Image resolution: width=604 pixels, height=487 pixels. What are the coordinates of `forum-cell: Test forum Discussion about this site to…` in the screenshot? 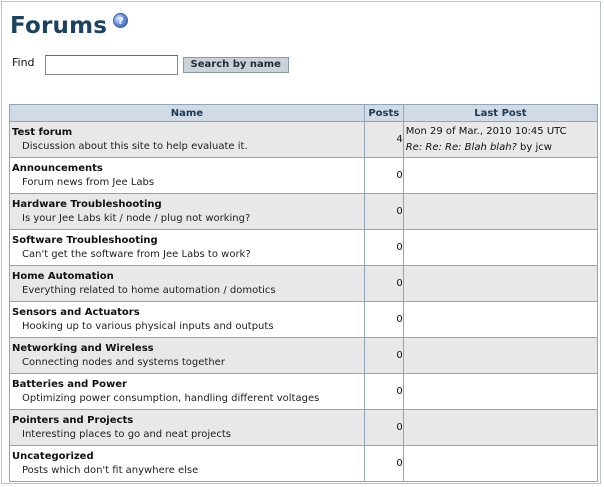 It's located at (187, 139).